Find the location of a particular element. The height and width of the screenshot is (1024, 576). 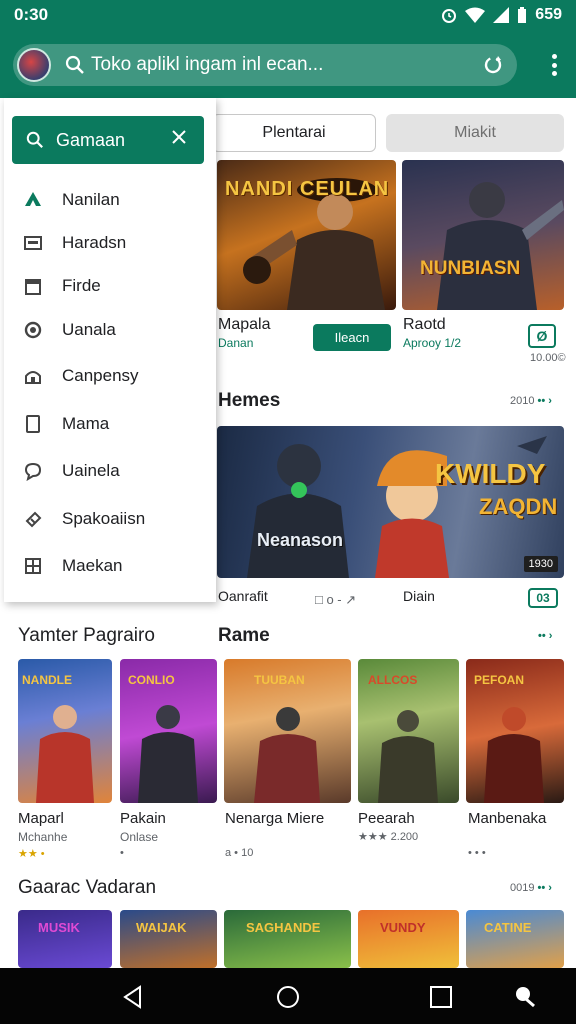

banner-mid-meta: □ o - ↗ is located at coordinates (336, 599).